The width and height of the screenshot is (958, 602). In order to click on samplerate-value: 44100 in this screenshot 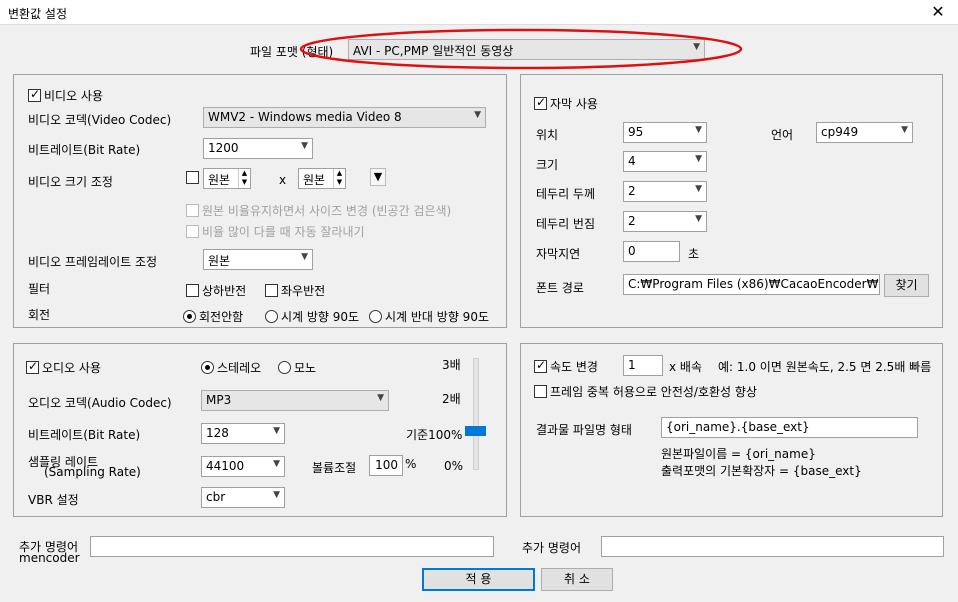, I will do `click(225, 466)`.